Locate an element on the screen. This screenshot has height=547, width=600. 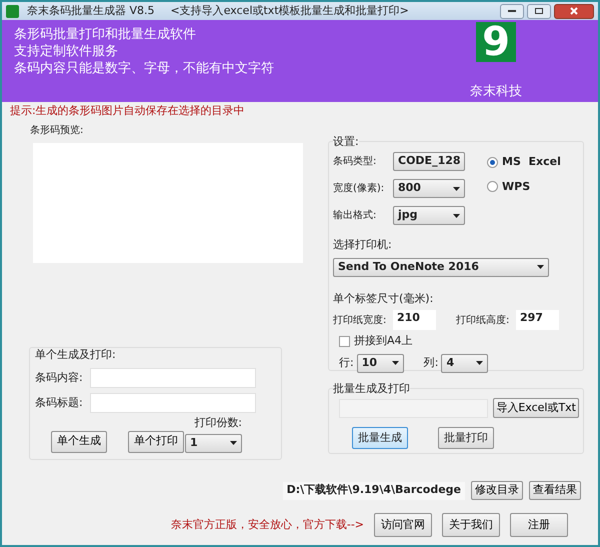
paper-height-field: 297 is located at coordinates (537, 320).